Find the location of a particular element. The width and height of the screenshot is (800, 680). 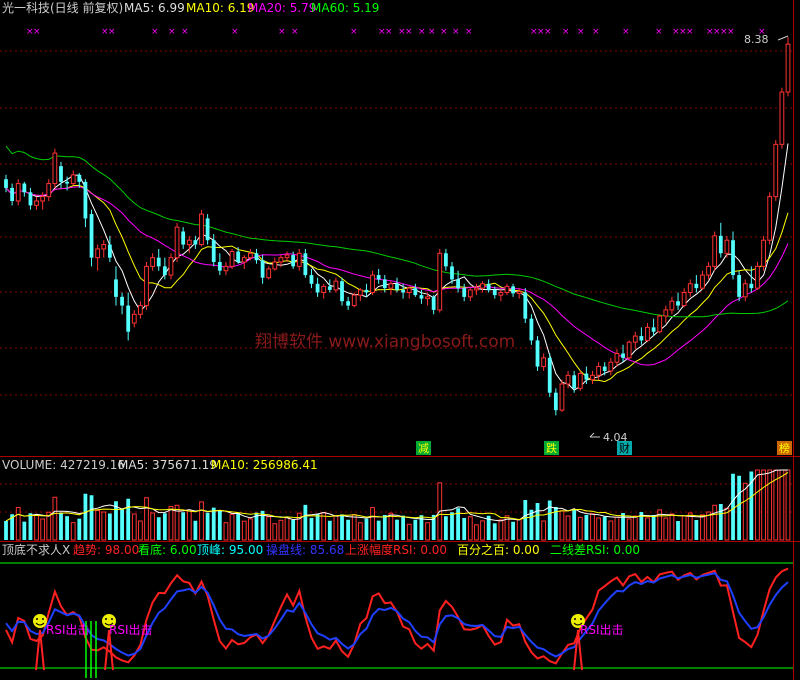

trend-value: 趋势: 98.00 is located at coordinates (106, 550).